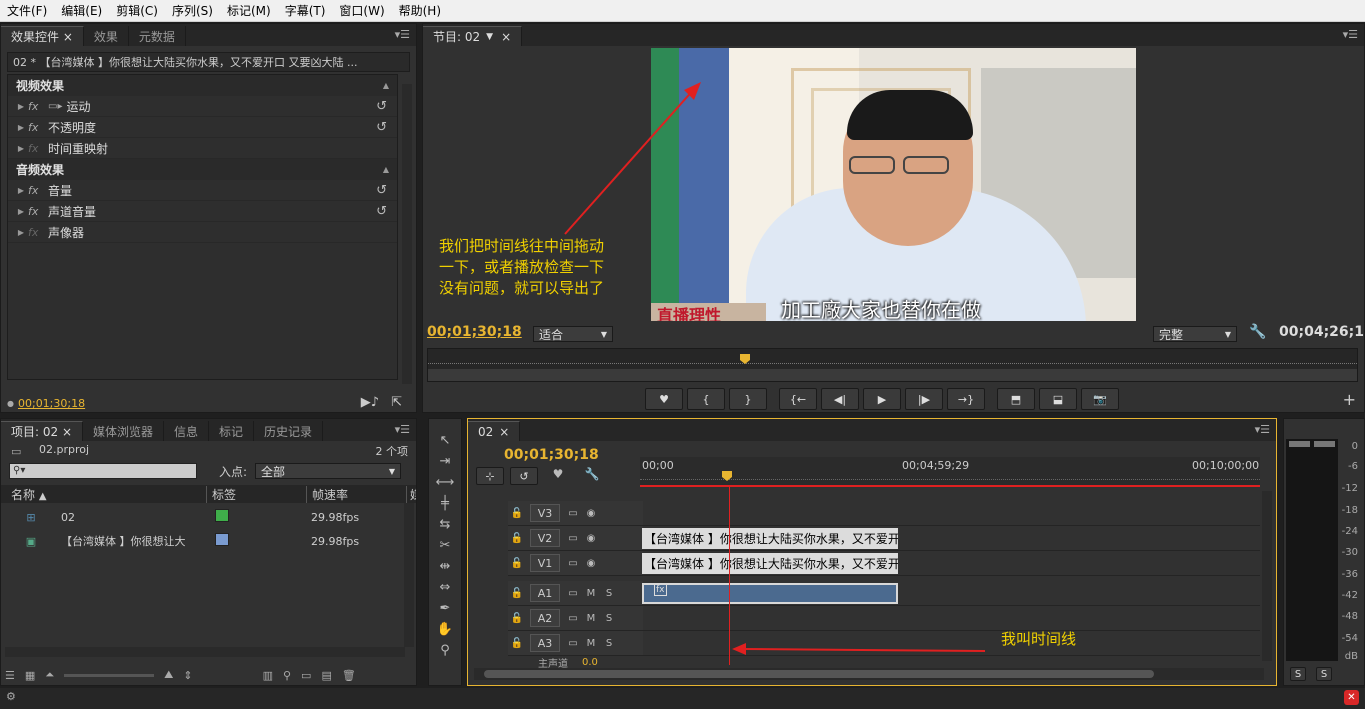  What do you see at coordinates (1267, 576) in the screenshot?
I see `timeline-vscroll` at bounding box center [1267, 576].